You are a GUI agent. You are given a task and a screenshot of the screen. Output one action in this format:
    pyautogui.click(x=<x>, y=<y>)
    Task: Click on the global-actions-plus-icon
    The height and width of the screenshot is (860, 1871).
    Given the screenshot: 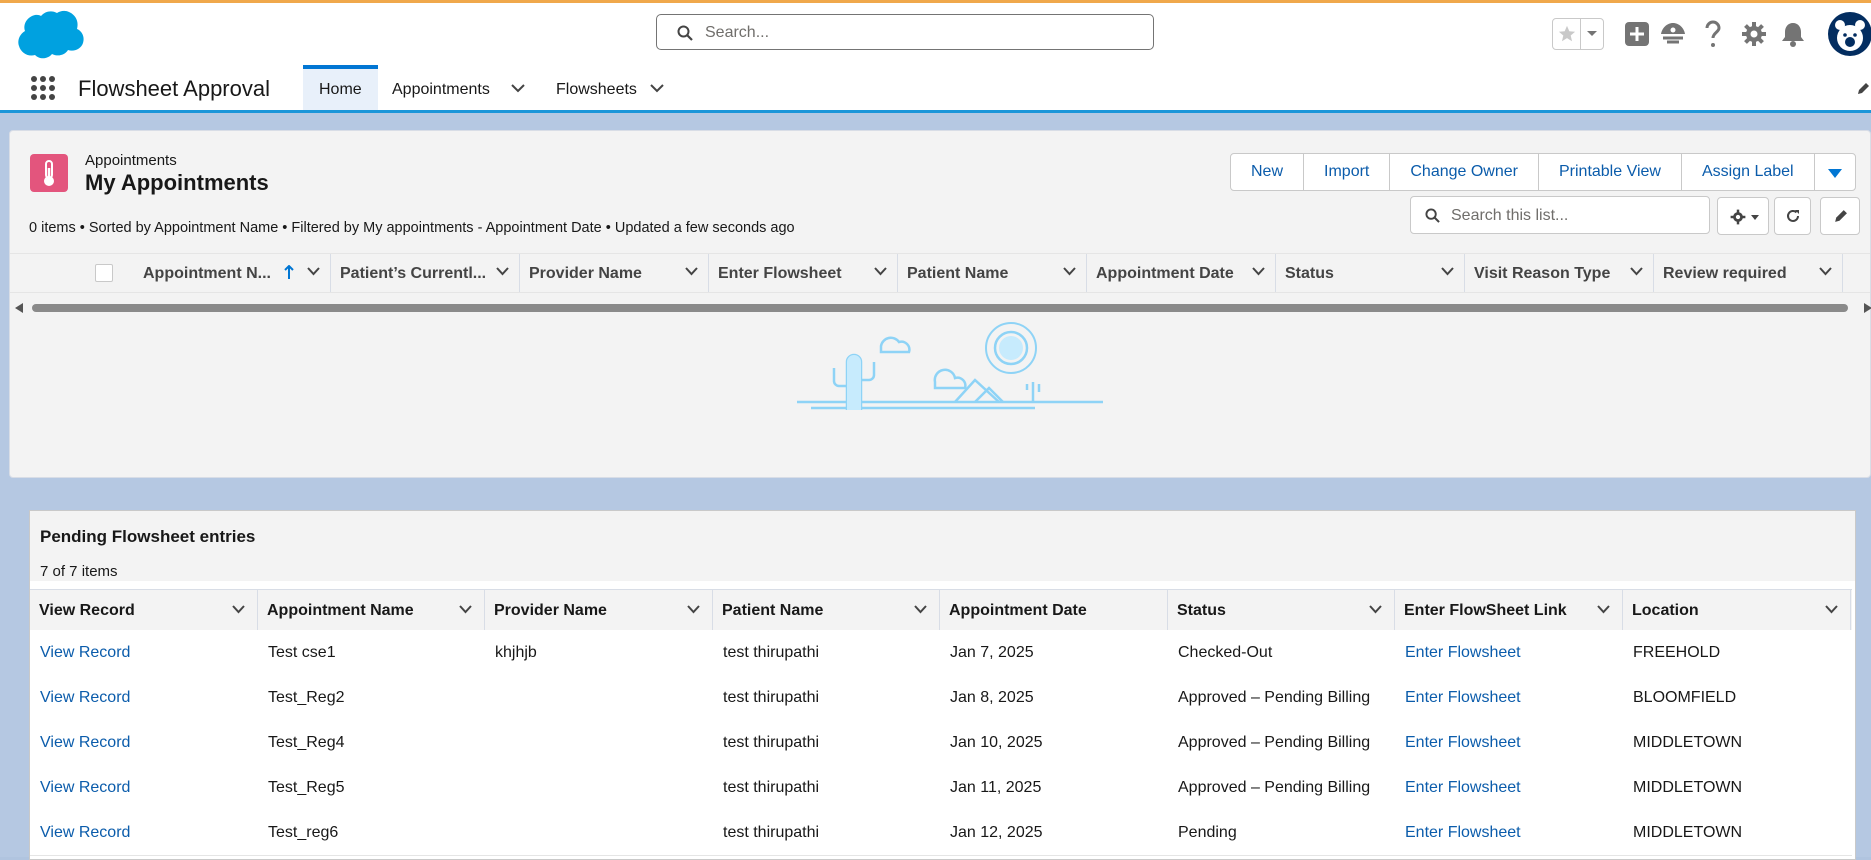 What is the action you would take?
    pyautogui.click(x=1637, y=34)
    